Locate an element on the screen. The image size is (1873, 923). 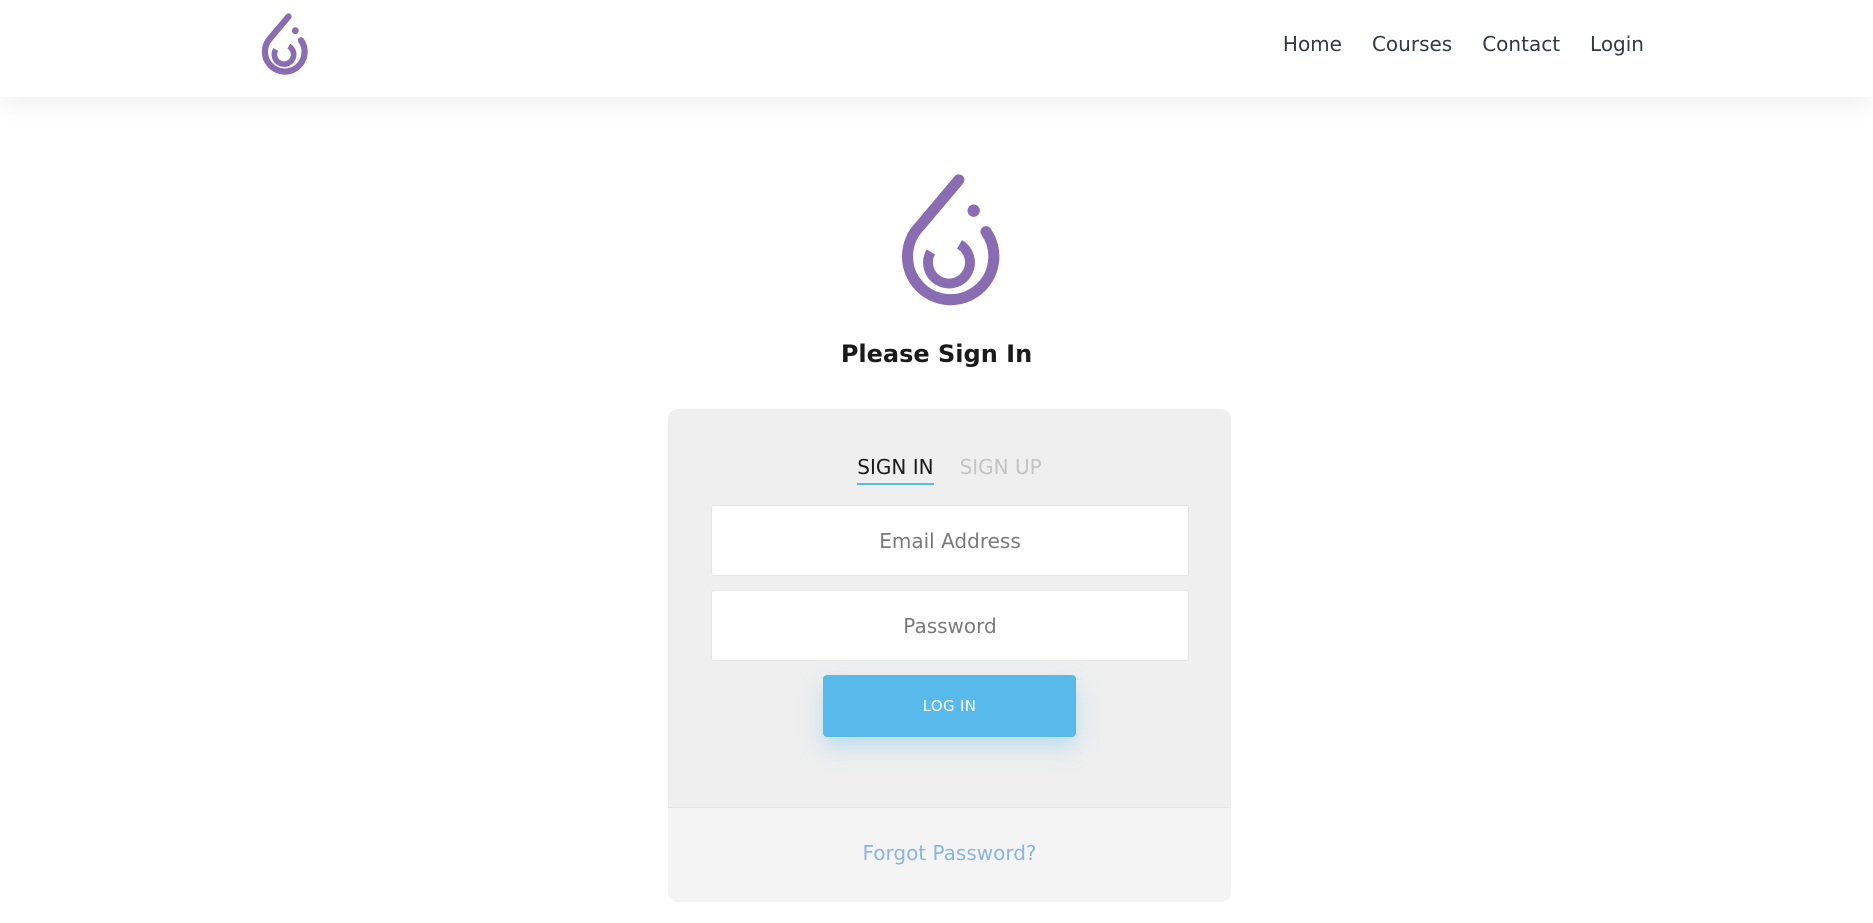
log-in-button: LOG IN is located at coordinates (949, 706).